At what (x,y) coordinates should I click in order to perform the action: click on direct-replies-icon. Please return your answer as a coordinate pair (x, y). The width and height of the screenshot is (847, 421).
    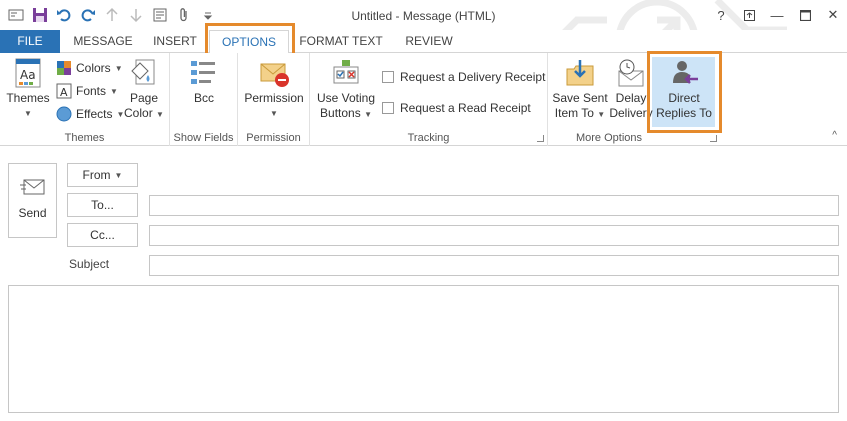
    Looking at the image, I should click on (685, 72).